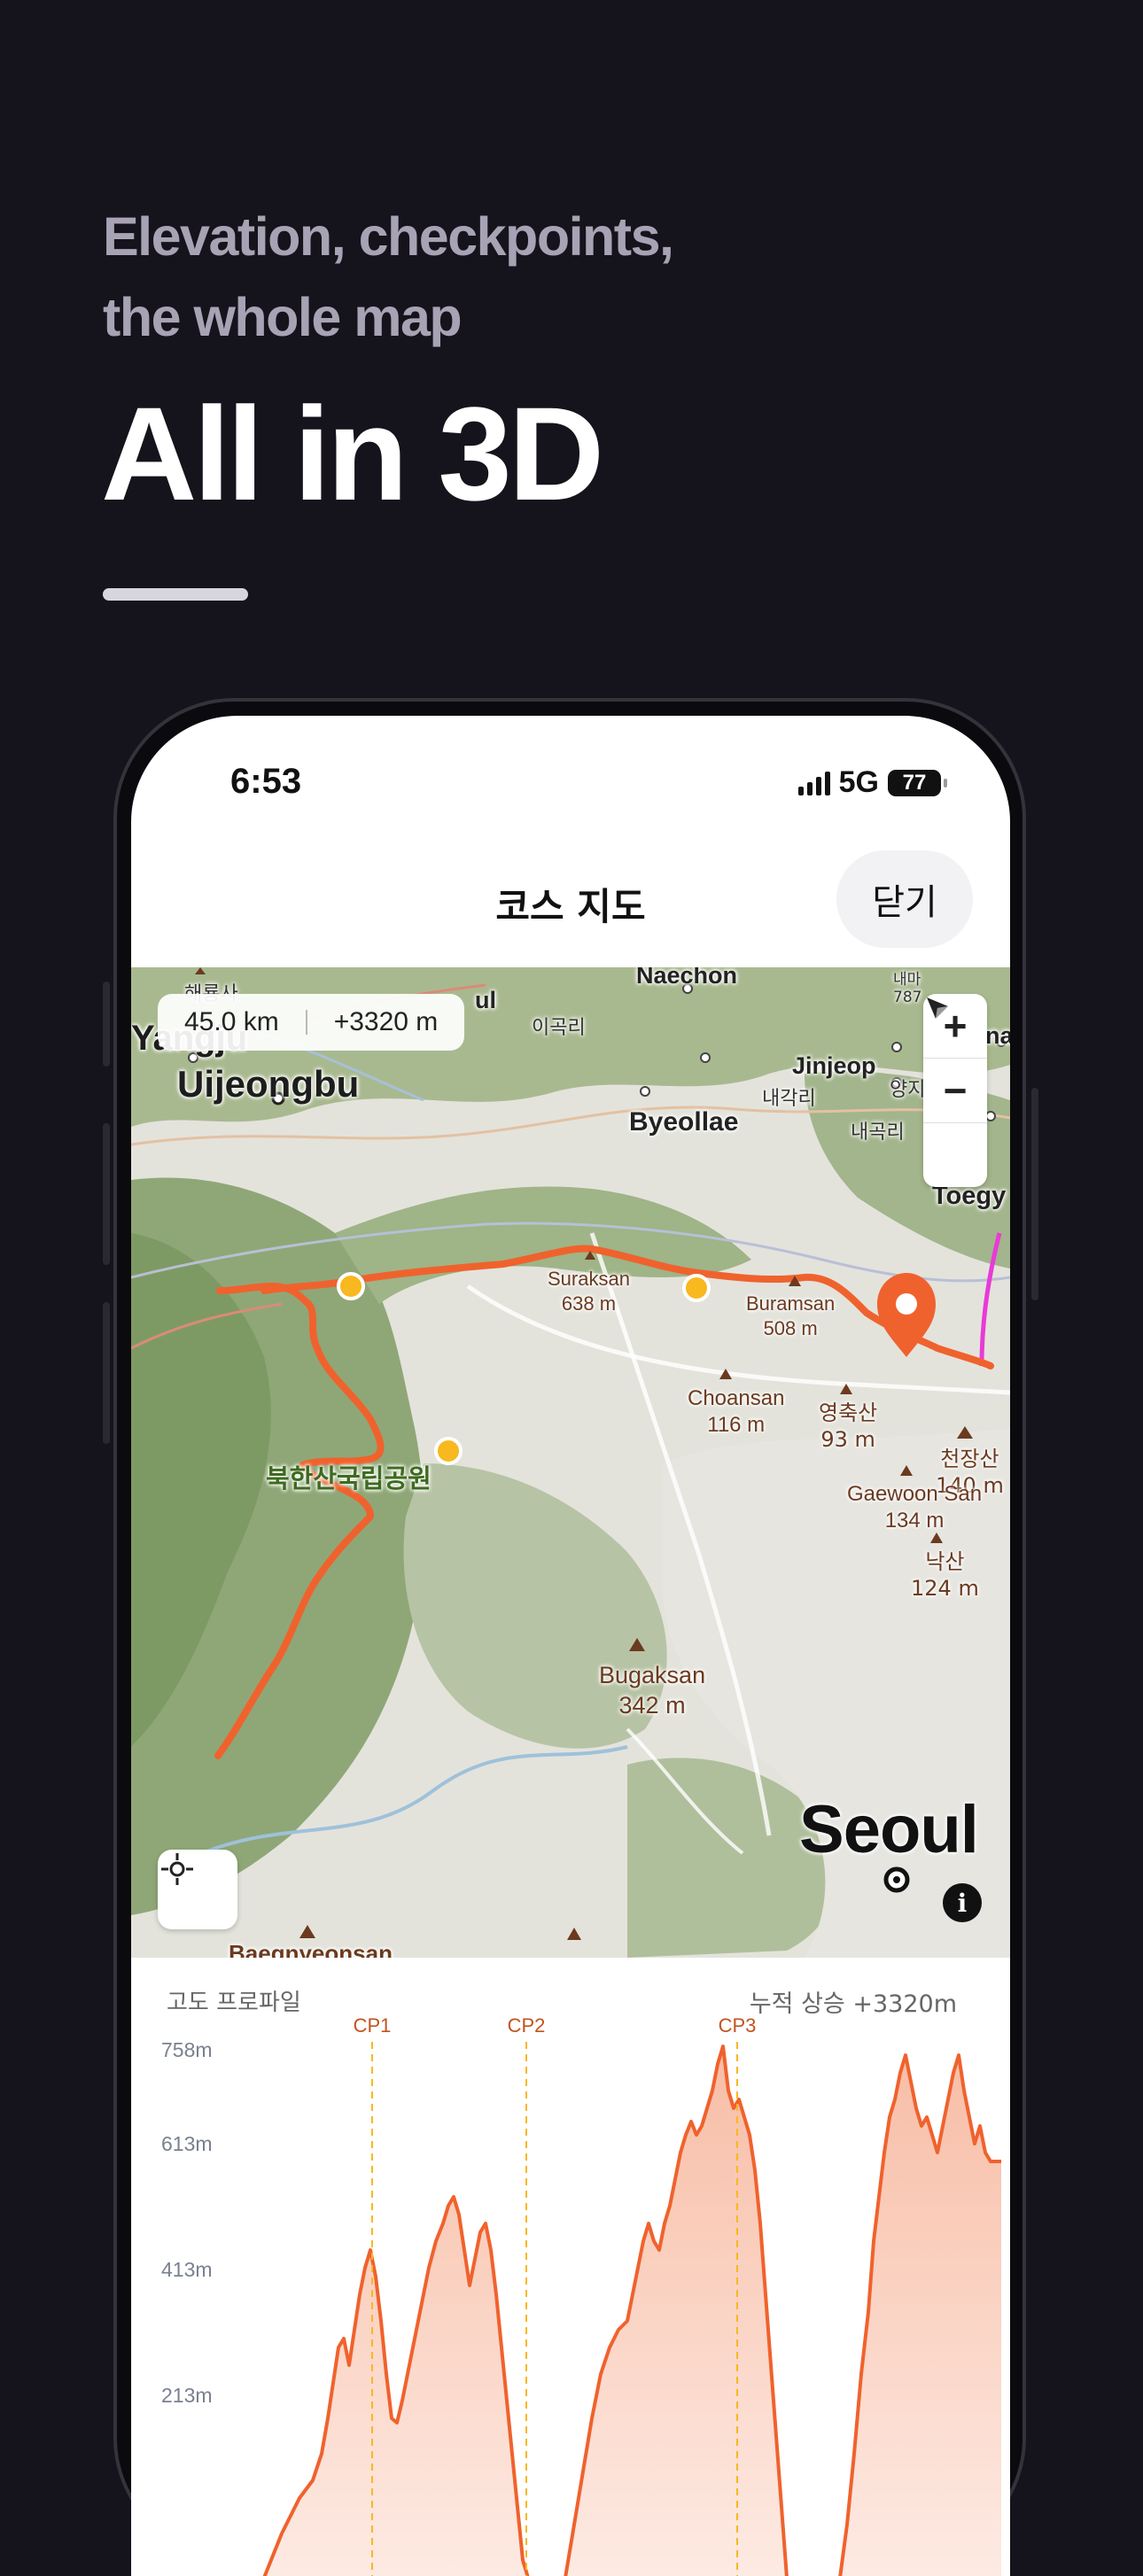 The height and width of the screenshot is (2576, 1143). Describe the element at coordinates (589, 1279) in the screenshot. I see `map-peak-suraksan-name: Suraksan` at that location.